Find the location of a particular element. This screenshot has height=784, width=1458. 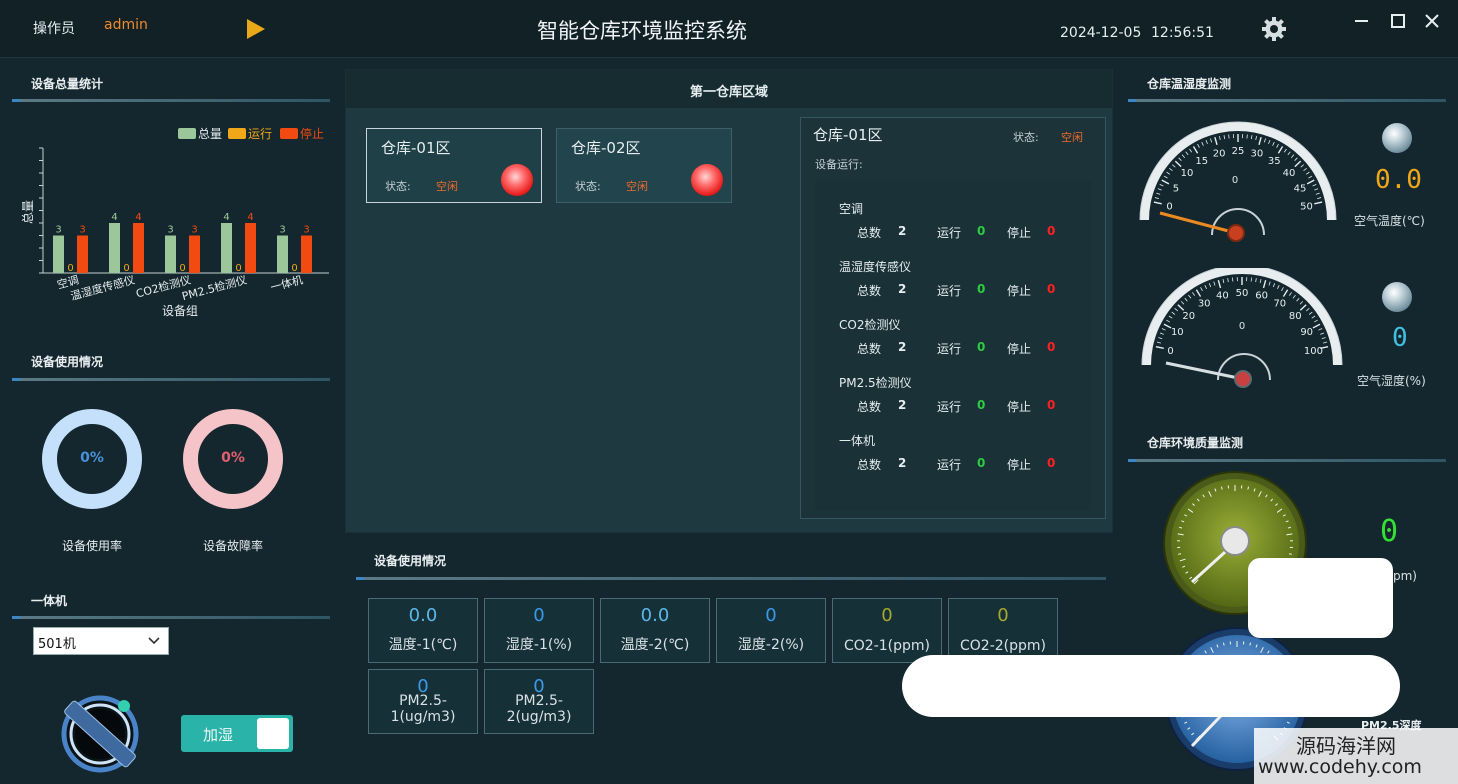

reading-label: 温度-2(℃) is located at coordinates (655, 645).